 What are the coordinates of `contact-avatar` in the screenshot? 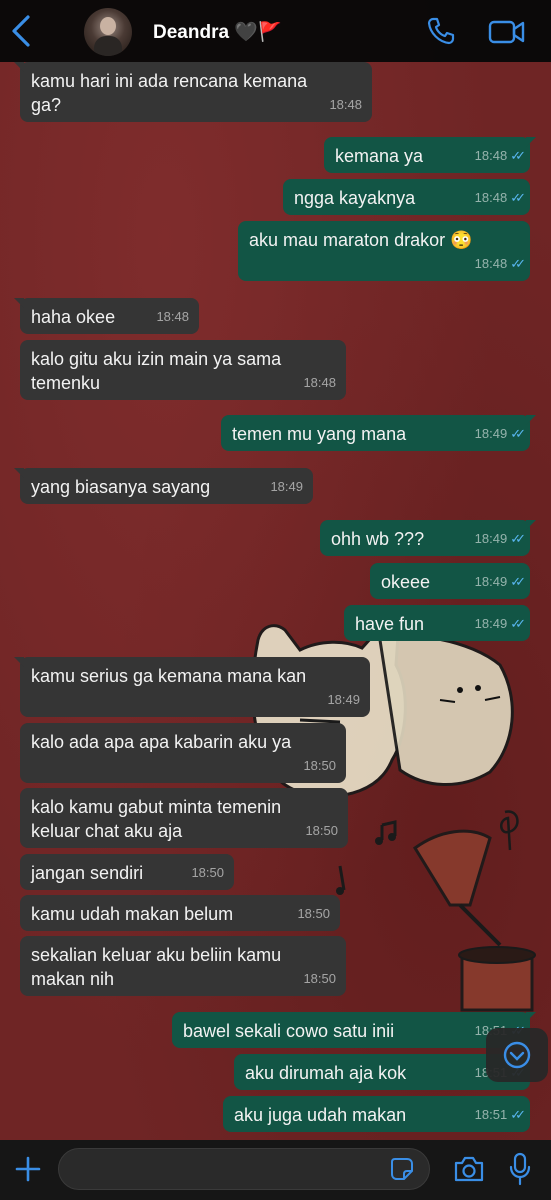 It's located at (108, 32).